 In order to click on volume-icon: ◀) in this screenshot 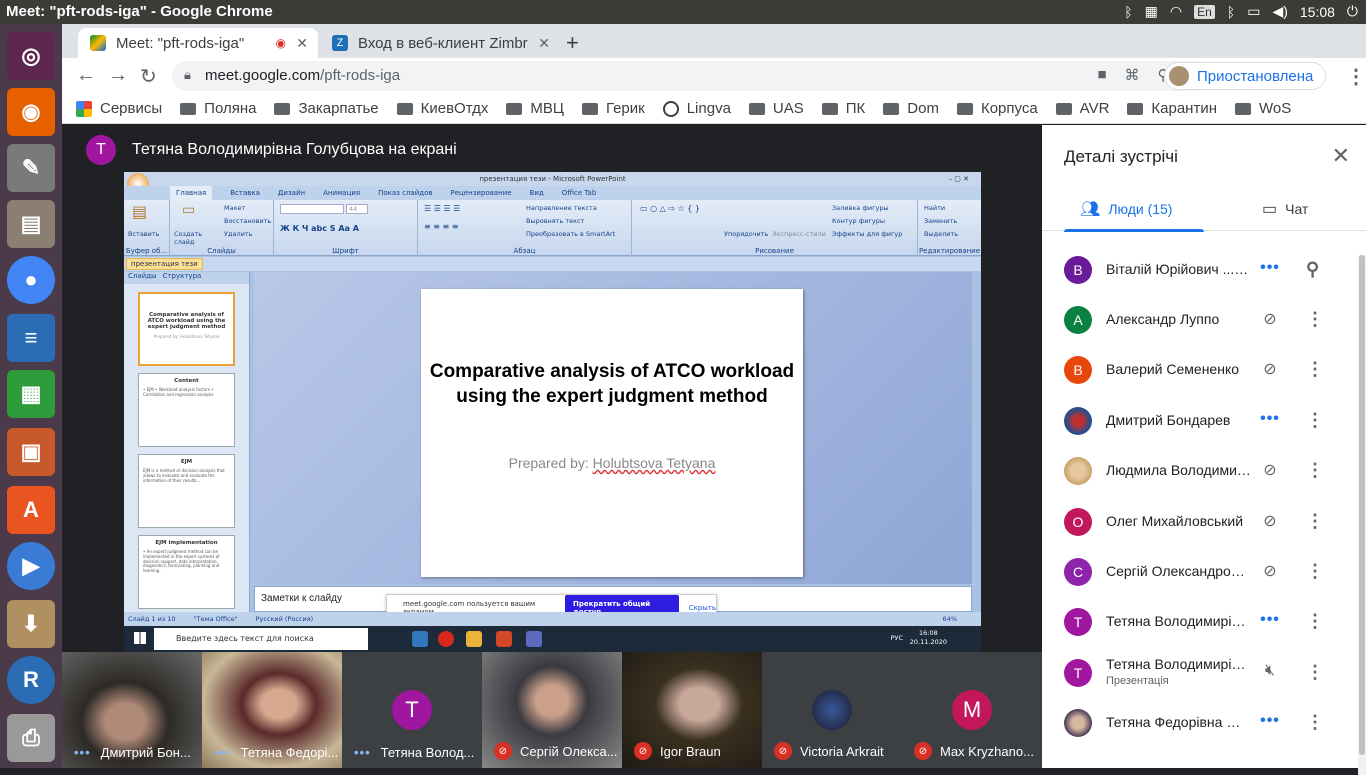, I will do `click(1279, 11)`.